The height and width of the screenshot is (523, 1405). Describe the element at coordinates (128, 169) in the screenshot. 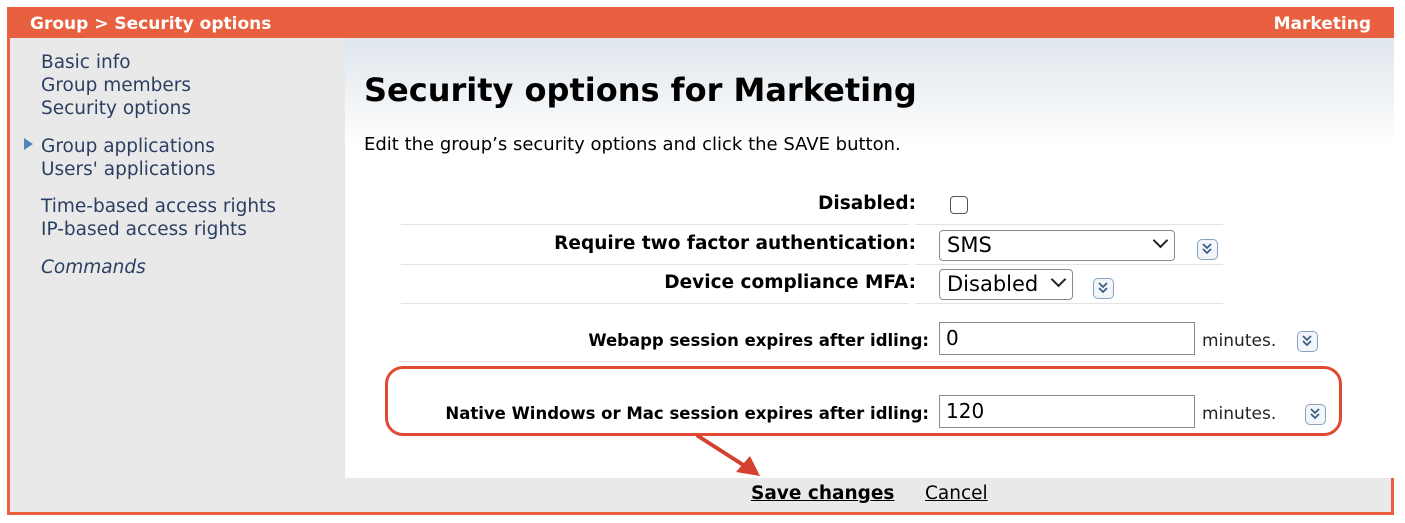

I see `sidebar-item-users-applications: Users' applications` at that location.